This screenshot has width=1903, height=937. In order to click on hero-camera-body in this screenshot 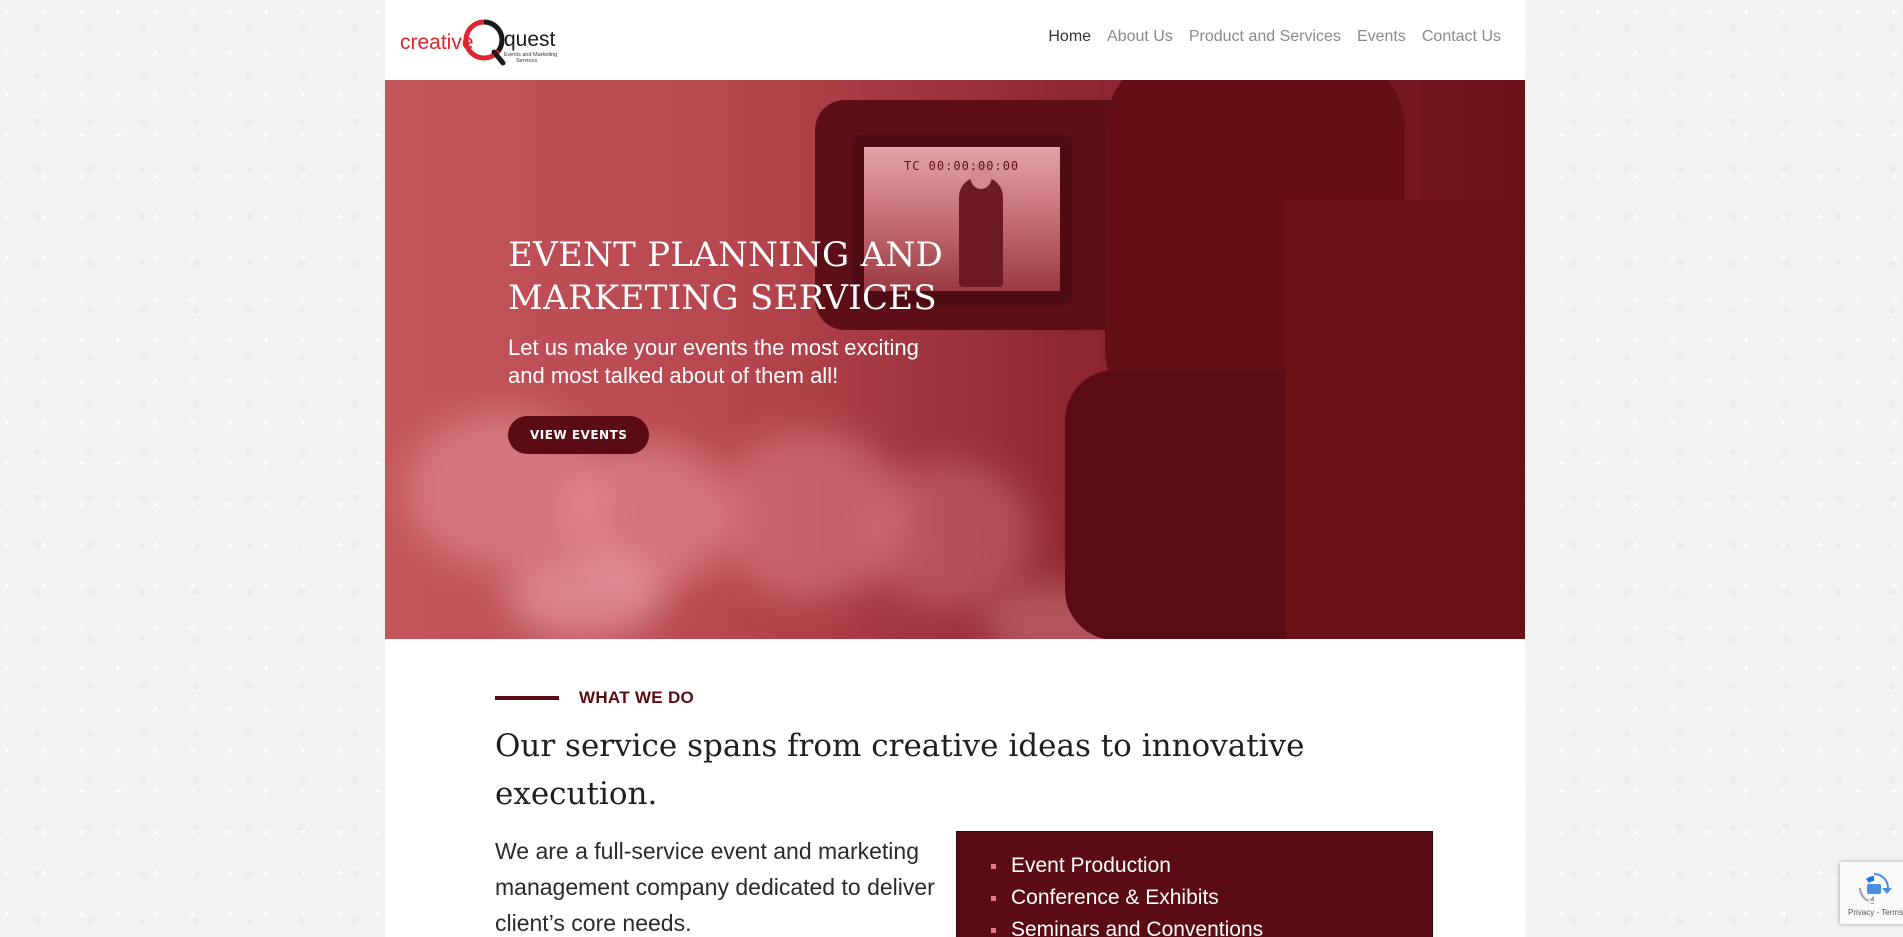, I will do `click(1405, 419)`.